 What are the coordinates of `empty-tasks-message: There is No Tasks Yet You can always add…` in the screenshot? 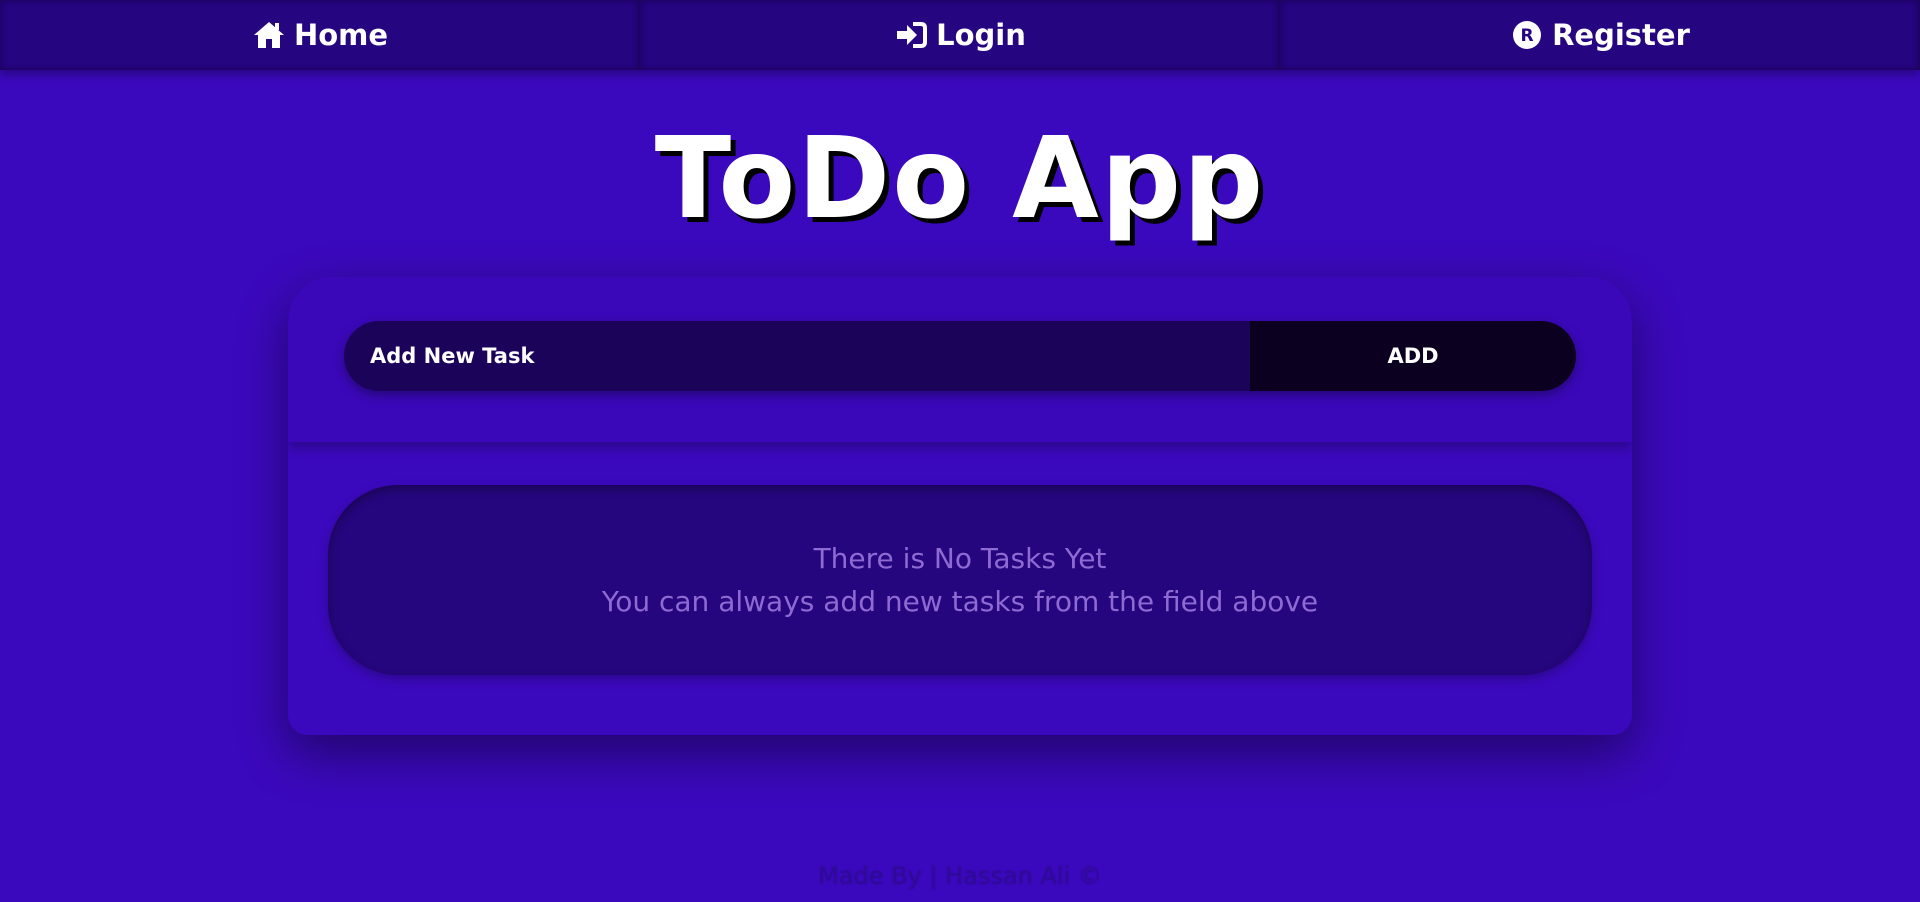 It's located at (960, 580).